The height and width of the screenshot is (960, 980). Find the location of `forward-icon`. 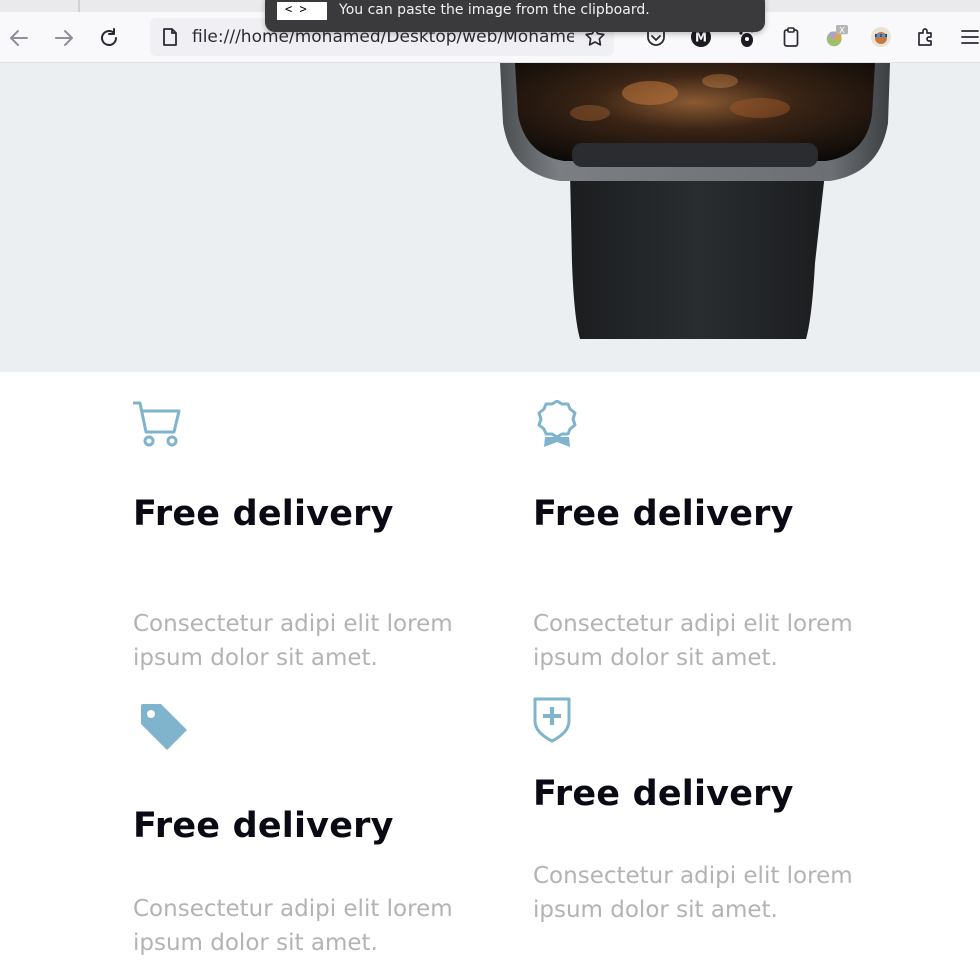

forward-icon is located at coordinates (64, 38).